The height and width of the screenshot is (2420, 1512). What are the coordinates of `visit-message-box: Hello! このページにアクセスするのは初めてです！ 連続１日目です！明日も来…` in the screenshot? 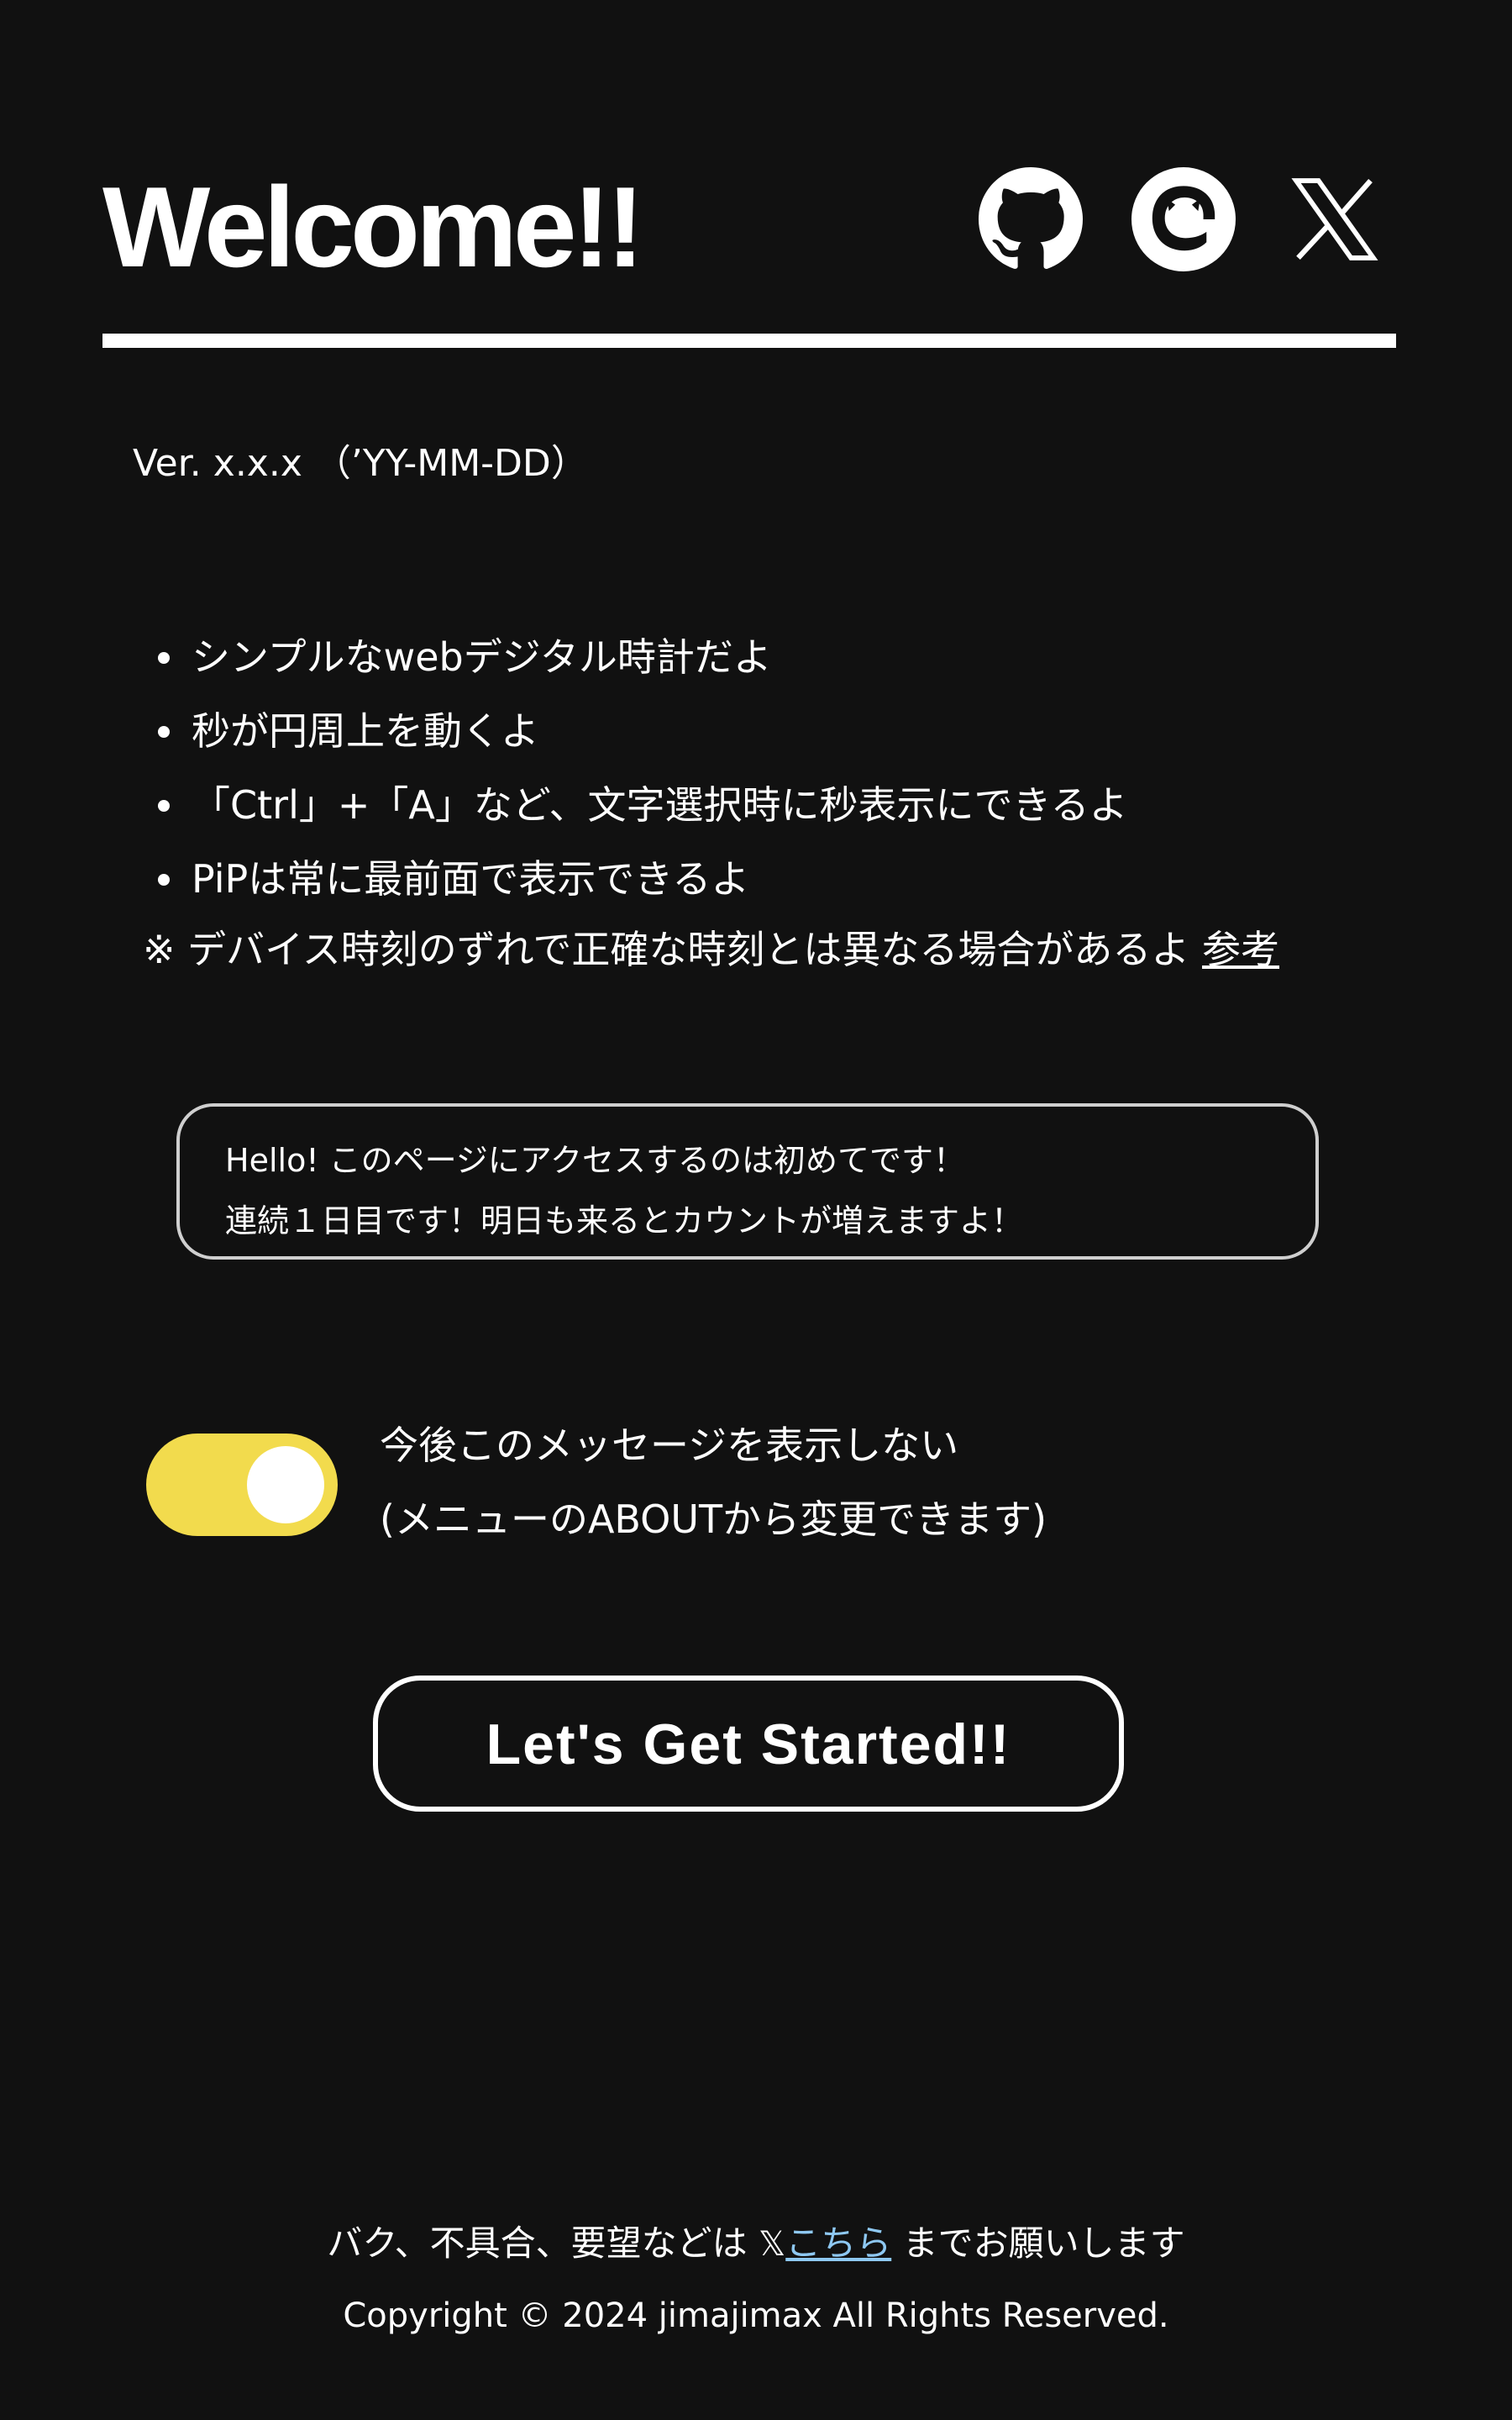 It's located at (747, 1181).